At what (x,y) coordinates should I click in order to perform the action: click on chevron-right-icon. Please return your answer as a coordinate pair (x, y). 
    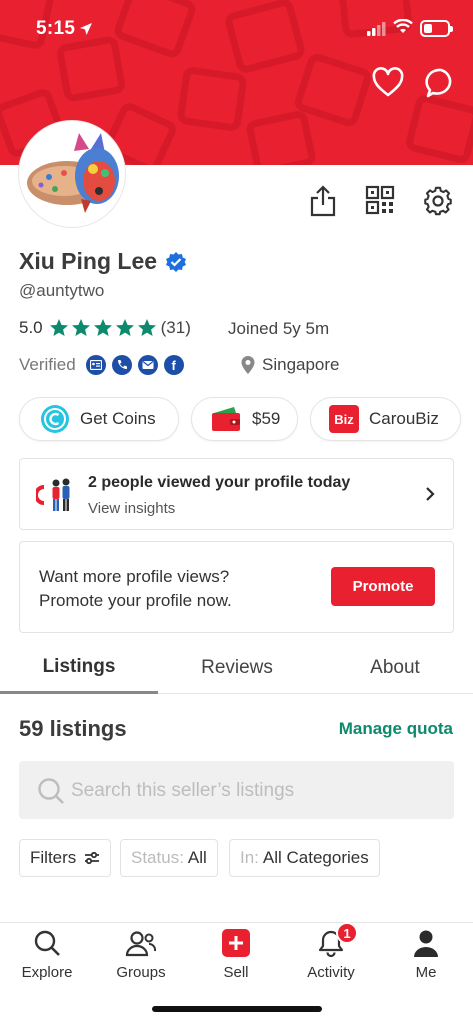
    Looking at the image, I should click on (430, 494).